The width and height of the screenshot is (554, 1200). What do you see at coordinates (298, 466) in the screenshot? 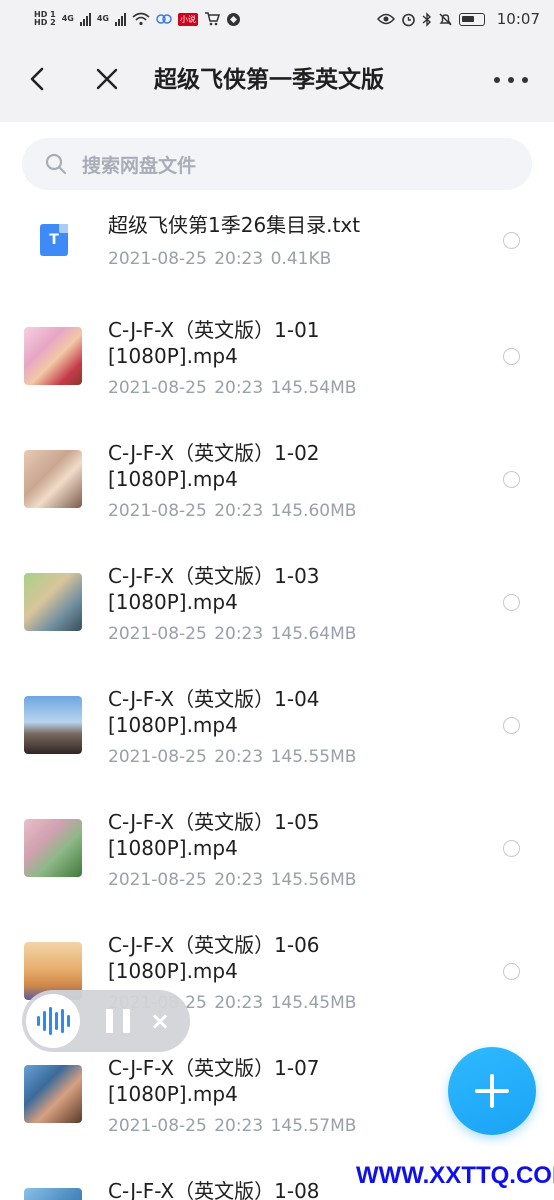
I see `file-name: C-J-F-X（英文版）1-02 [1080P].mp4` at bounding box center [298, 466].